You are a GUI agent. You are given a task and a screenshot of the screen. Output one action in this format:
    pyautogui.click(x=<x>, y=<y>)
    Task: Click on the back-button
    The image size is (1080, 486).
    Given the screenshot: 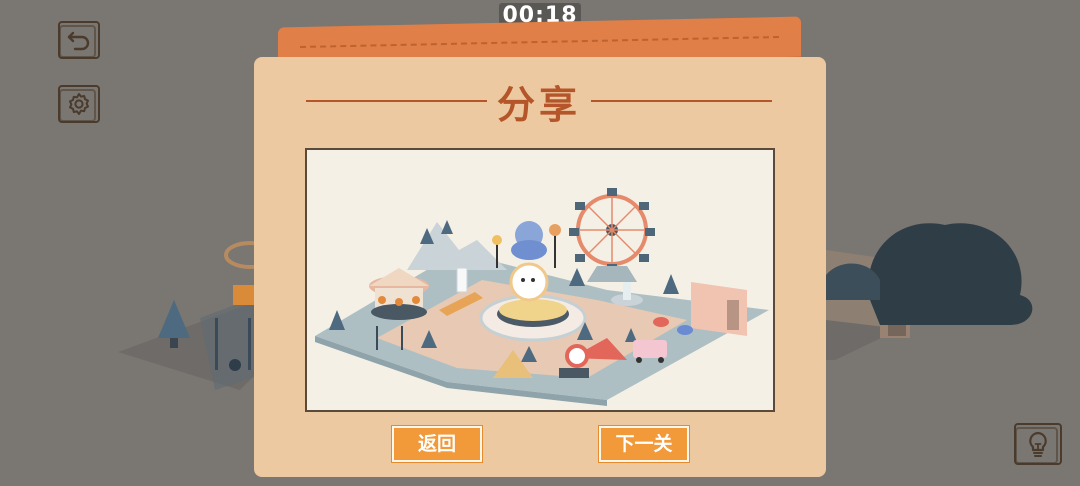 What is the action you would take?
    pyautogui.click(x=79, y=40)
    